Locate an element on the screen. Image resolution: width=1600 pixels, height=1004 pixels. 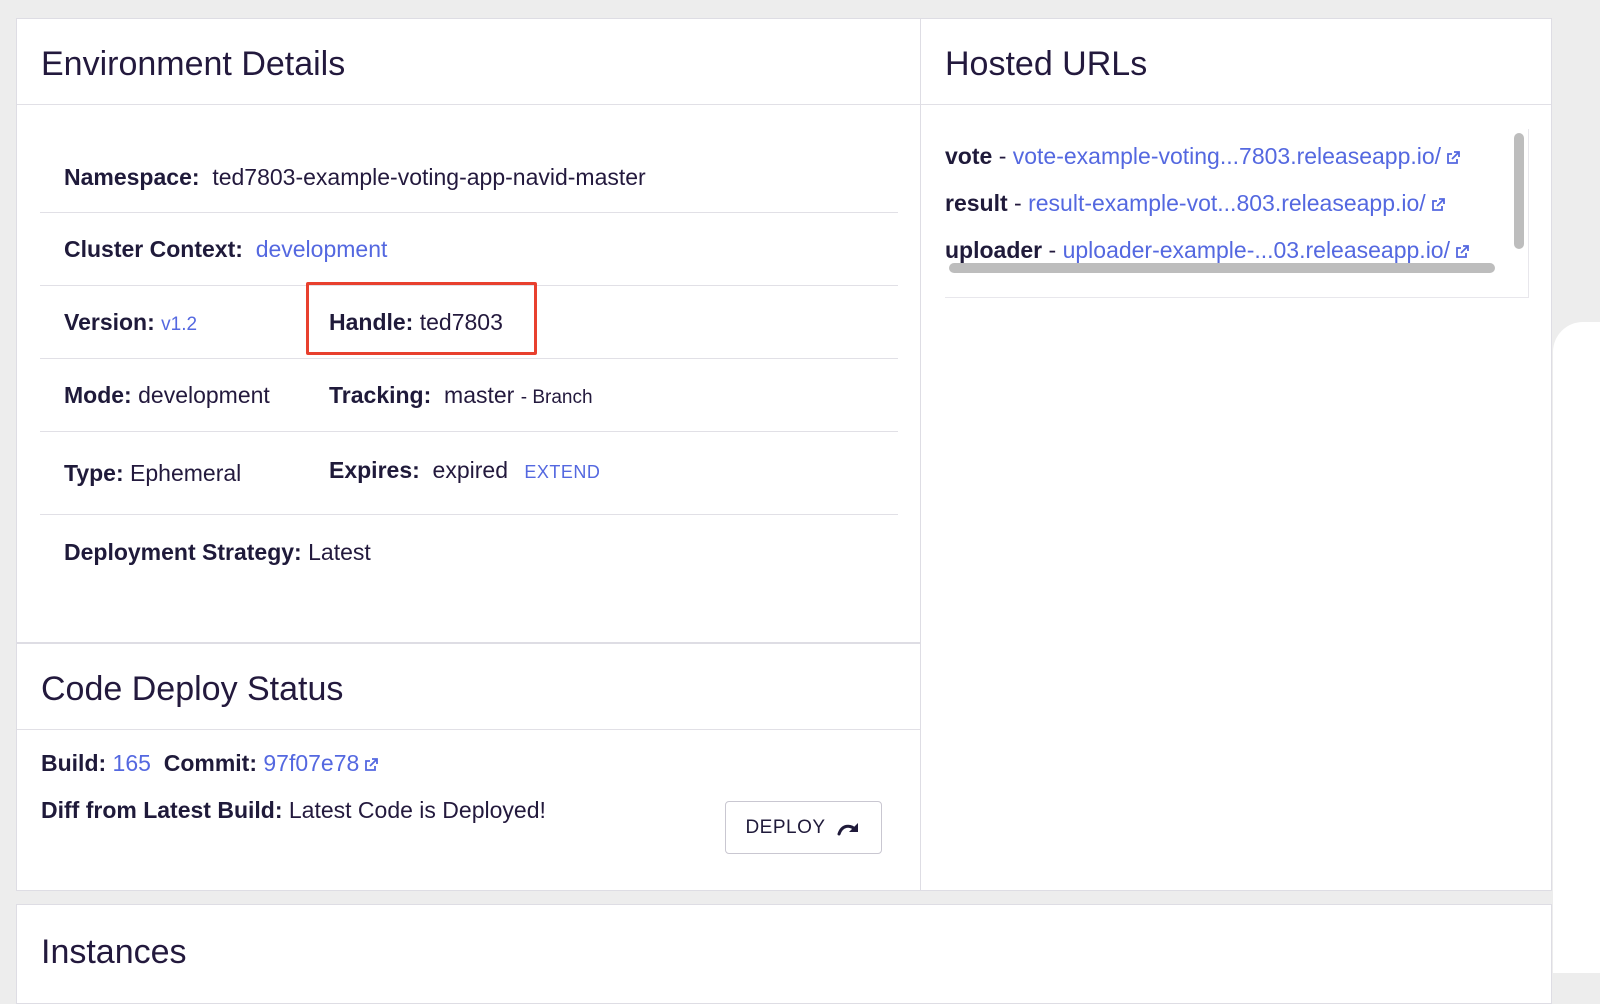
deployment-strategy-value: Latest is located at coordinates (339, 552).